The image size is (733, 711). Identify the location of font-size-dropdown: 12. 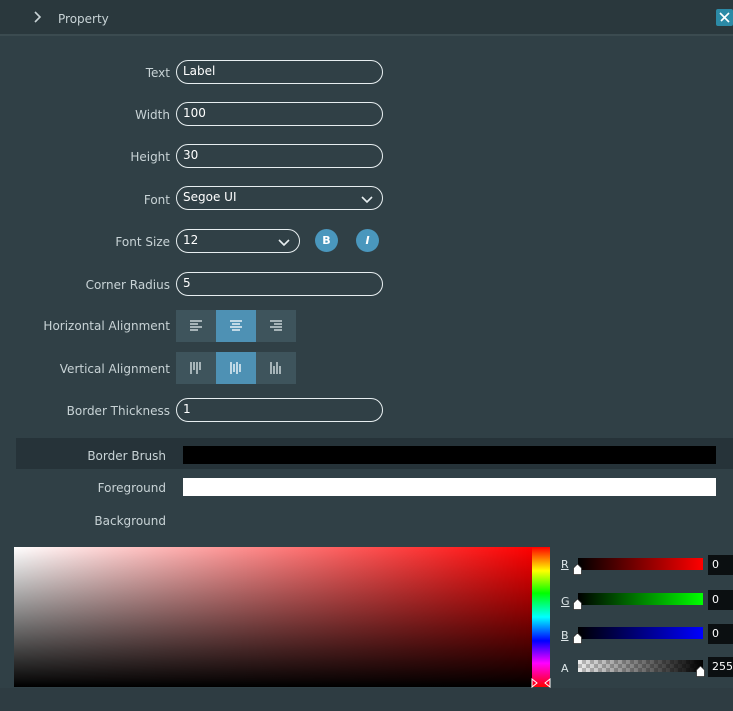
(238, 241).